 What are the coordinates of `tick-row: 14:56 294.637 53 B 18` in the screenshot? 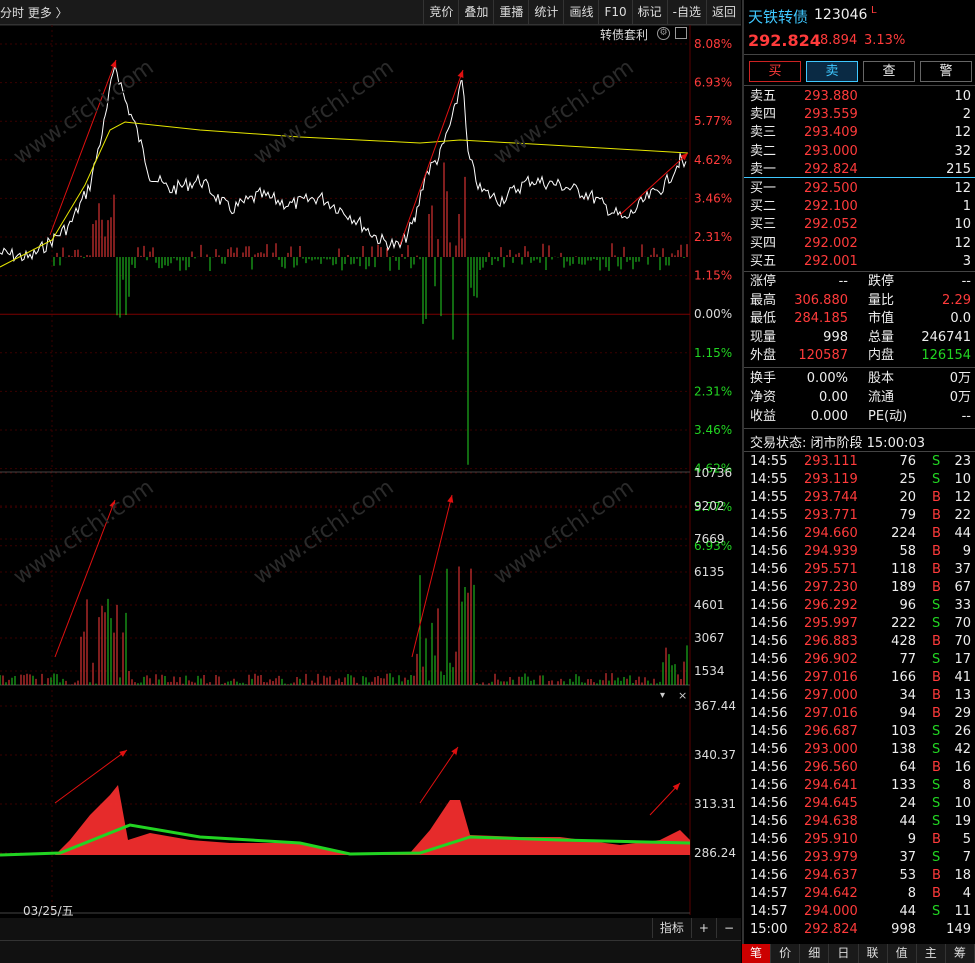 It's located at (860, 876).